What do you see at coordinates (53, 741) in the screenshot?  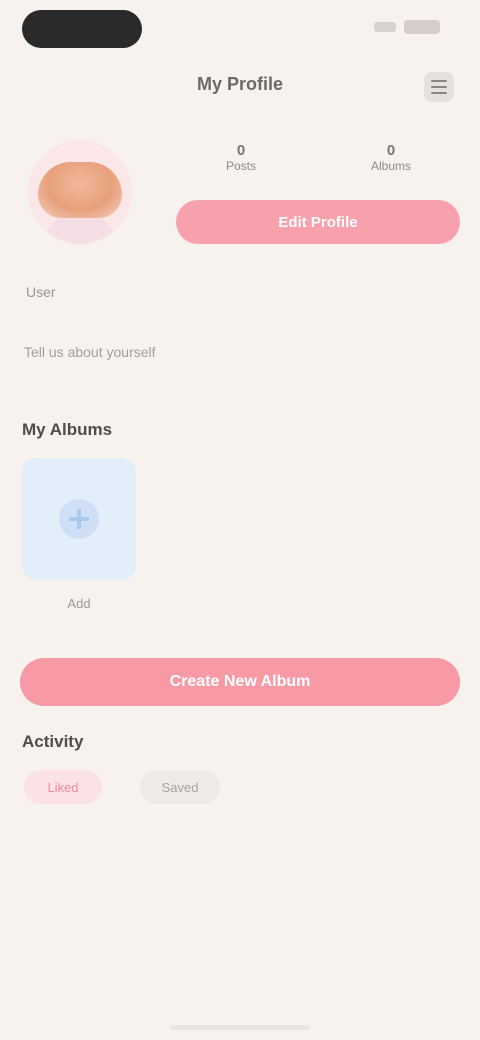 I see `activity-section-title: Activity` at bounding box center [53, 741].